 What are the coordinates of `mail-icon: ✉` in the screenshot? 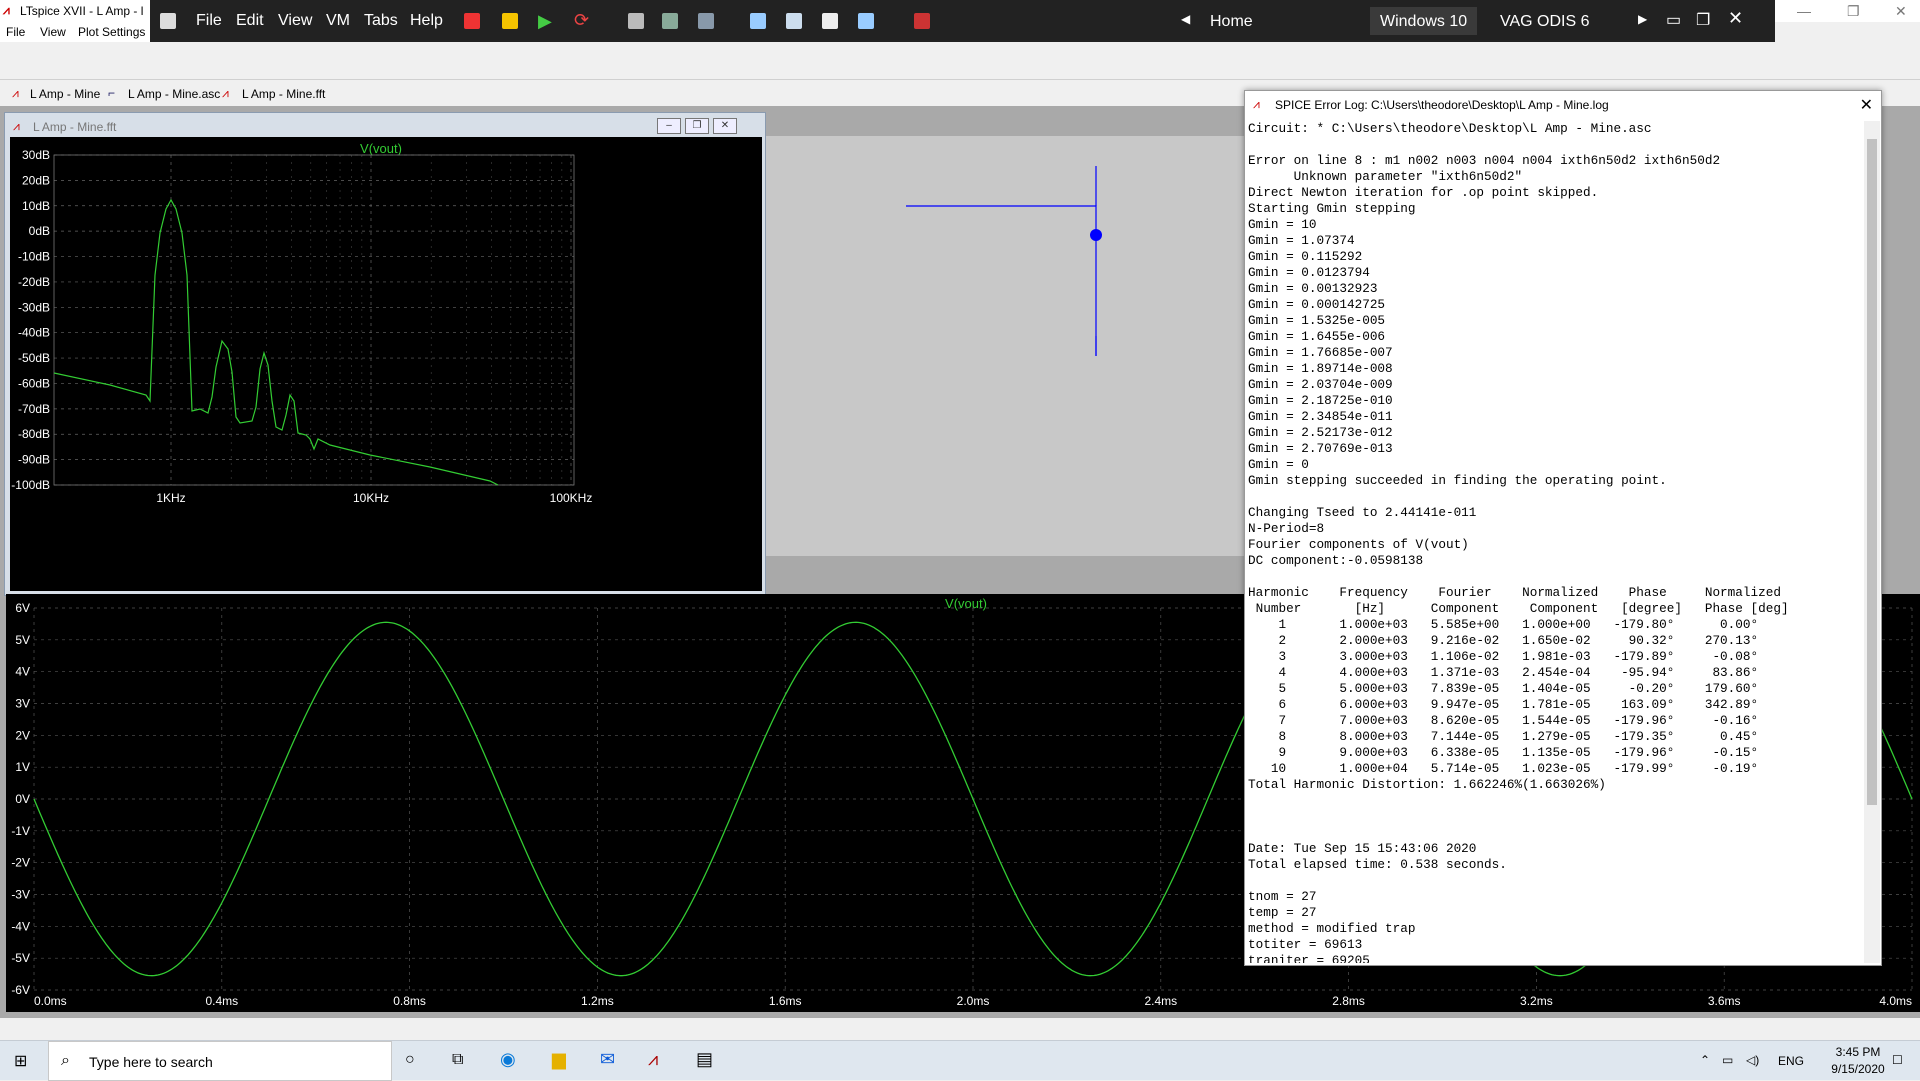 It's located at (607, 1059).